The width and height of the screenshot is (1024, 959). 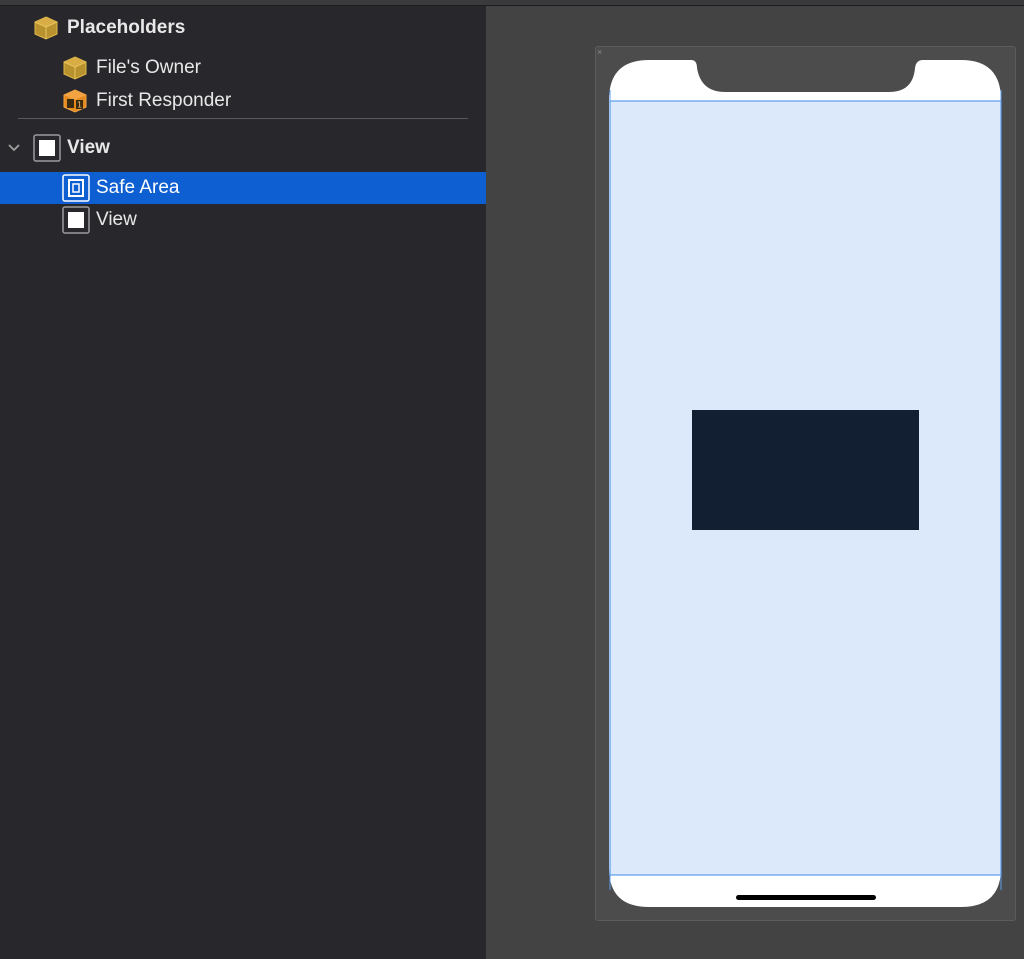 What do you see at coordinates (243, 28) in the screenshot?
I see `outline-placeholders-header: Placeholders` at bounding box center [243, 28].